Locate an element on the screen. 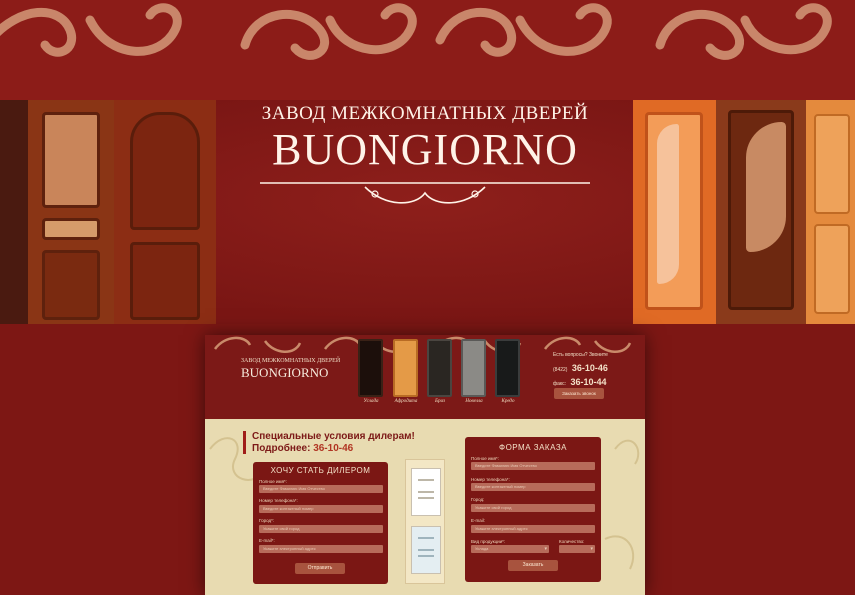 The image size is (855, 595). door-image-right-orange is located at coordinates (674, 212).